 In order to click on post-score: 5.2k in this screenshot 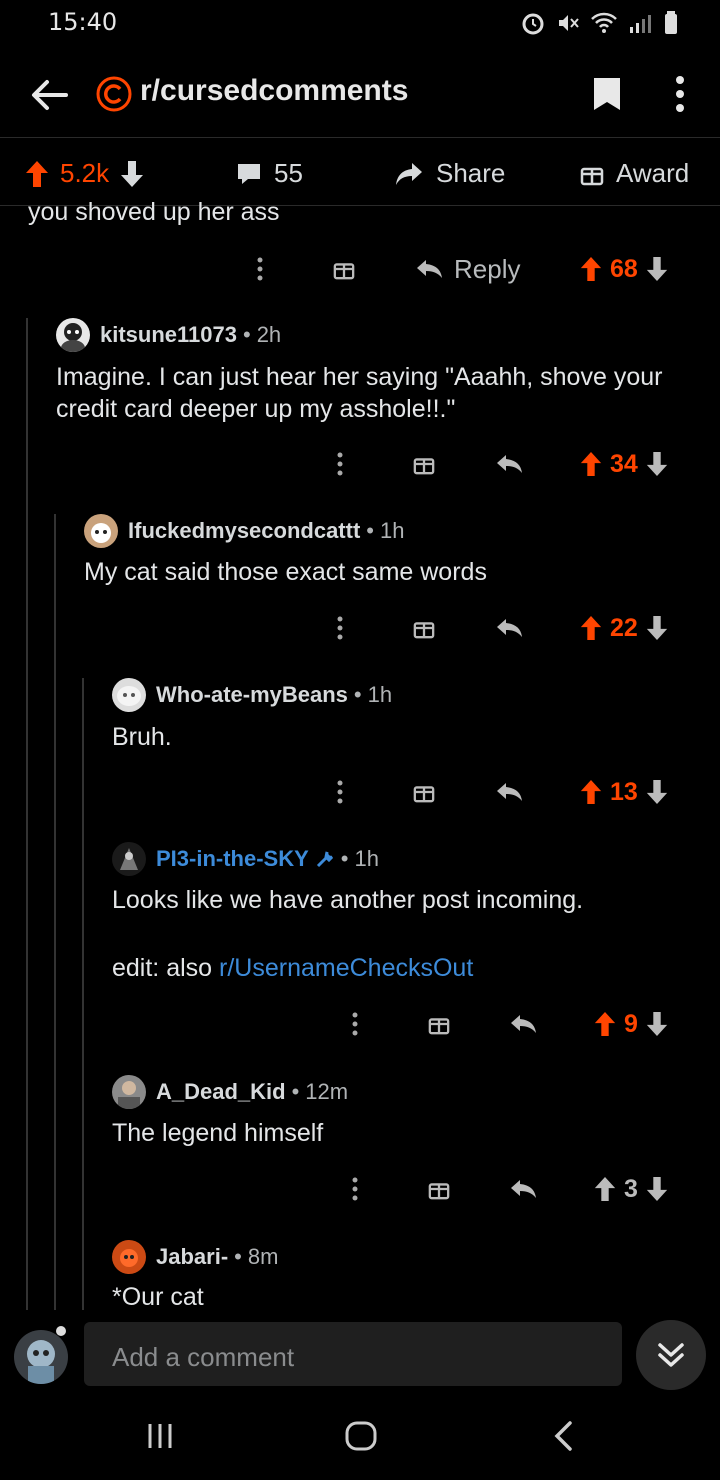, I will do `click(85, 173)`.